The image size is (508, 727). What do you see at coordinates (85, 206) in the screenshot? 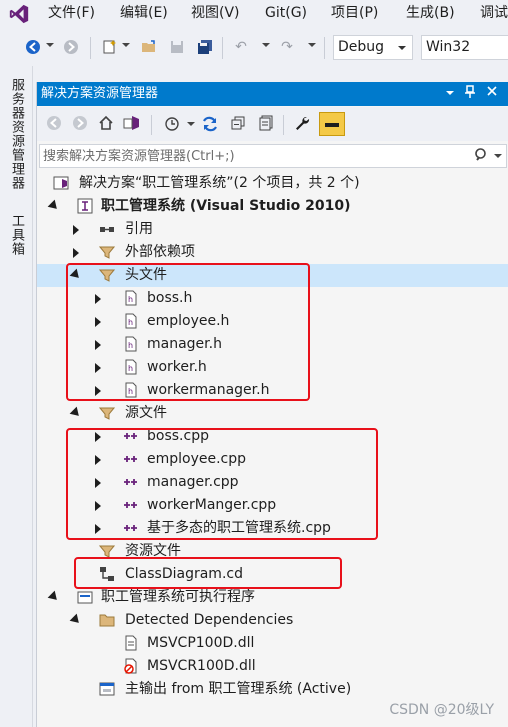
I see `cpp-project-icon` at bounding box center [85, 206].